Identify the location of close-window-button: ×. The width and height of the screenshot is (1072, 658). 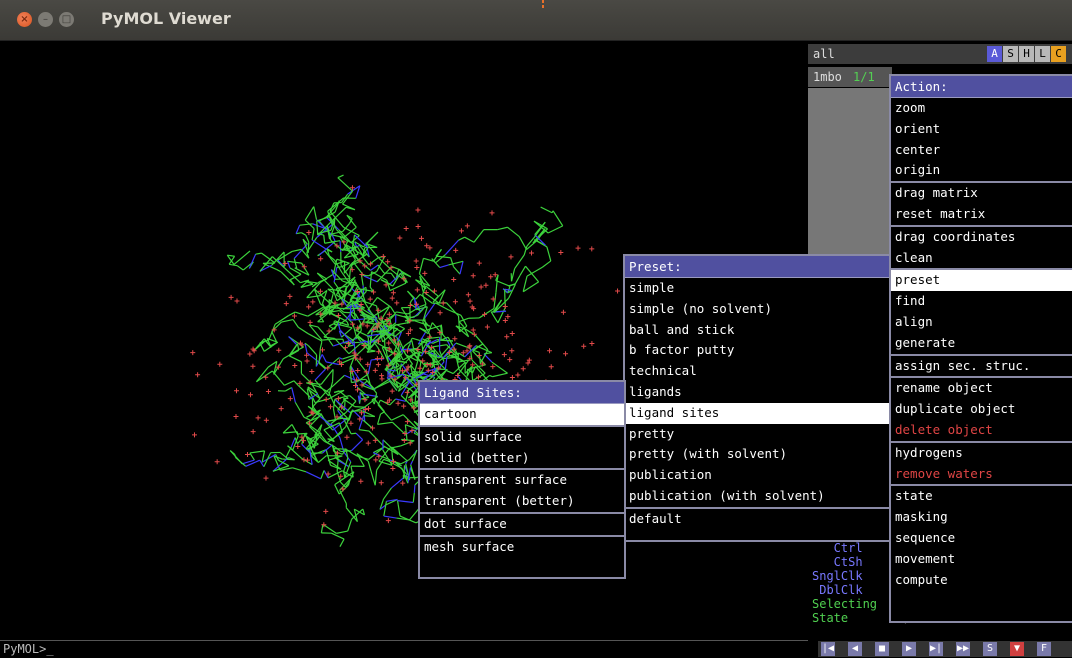
(24, 19).